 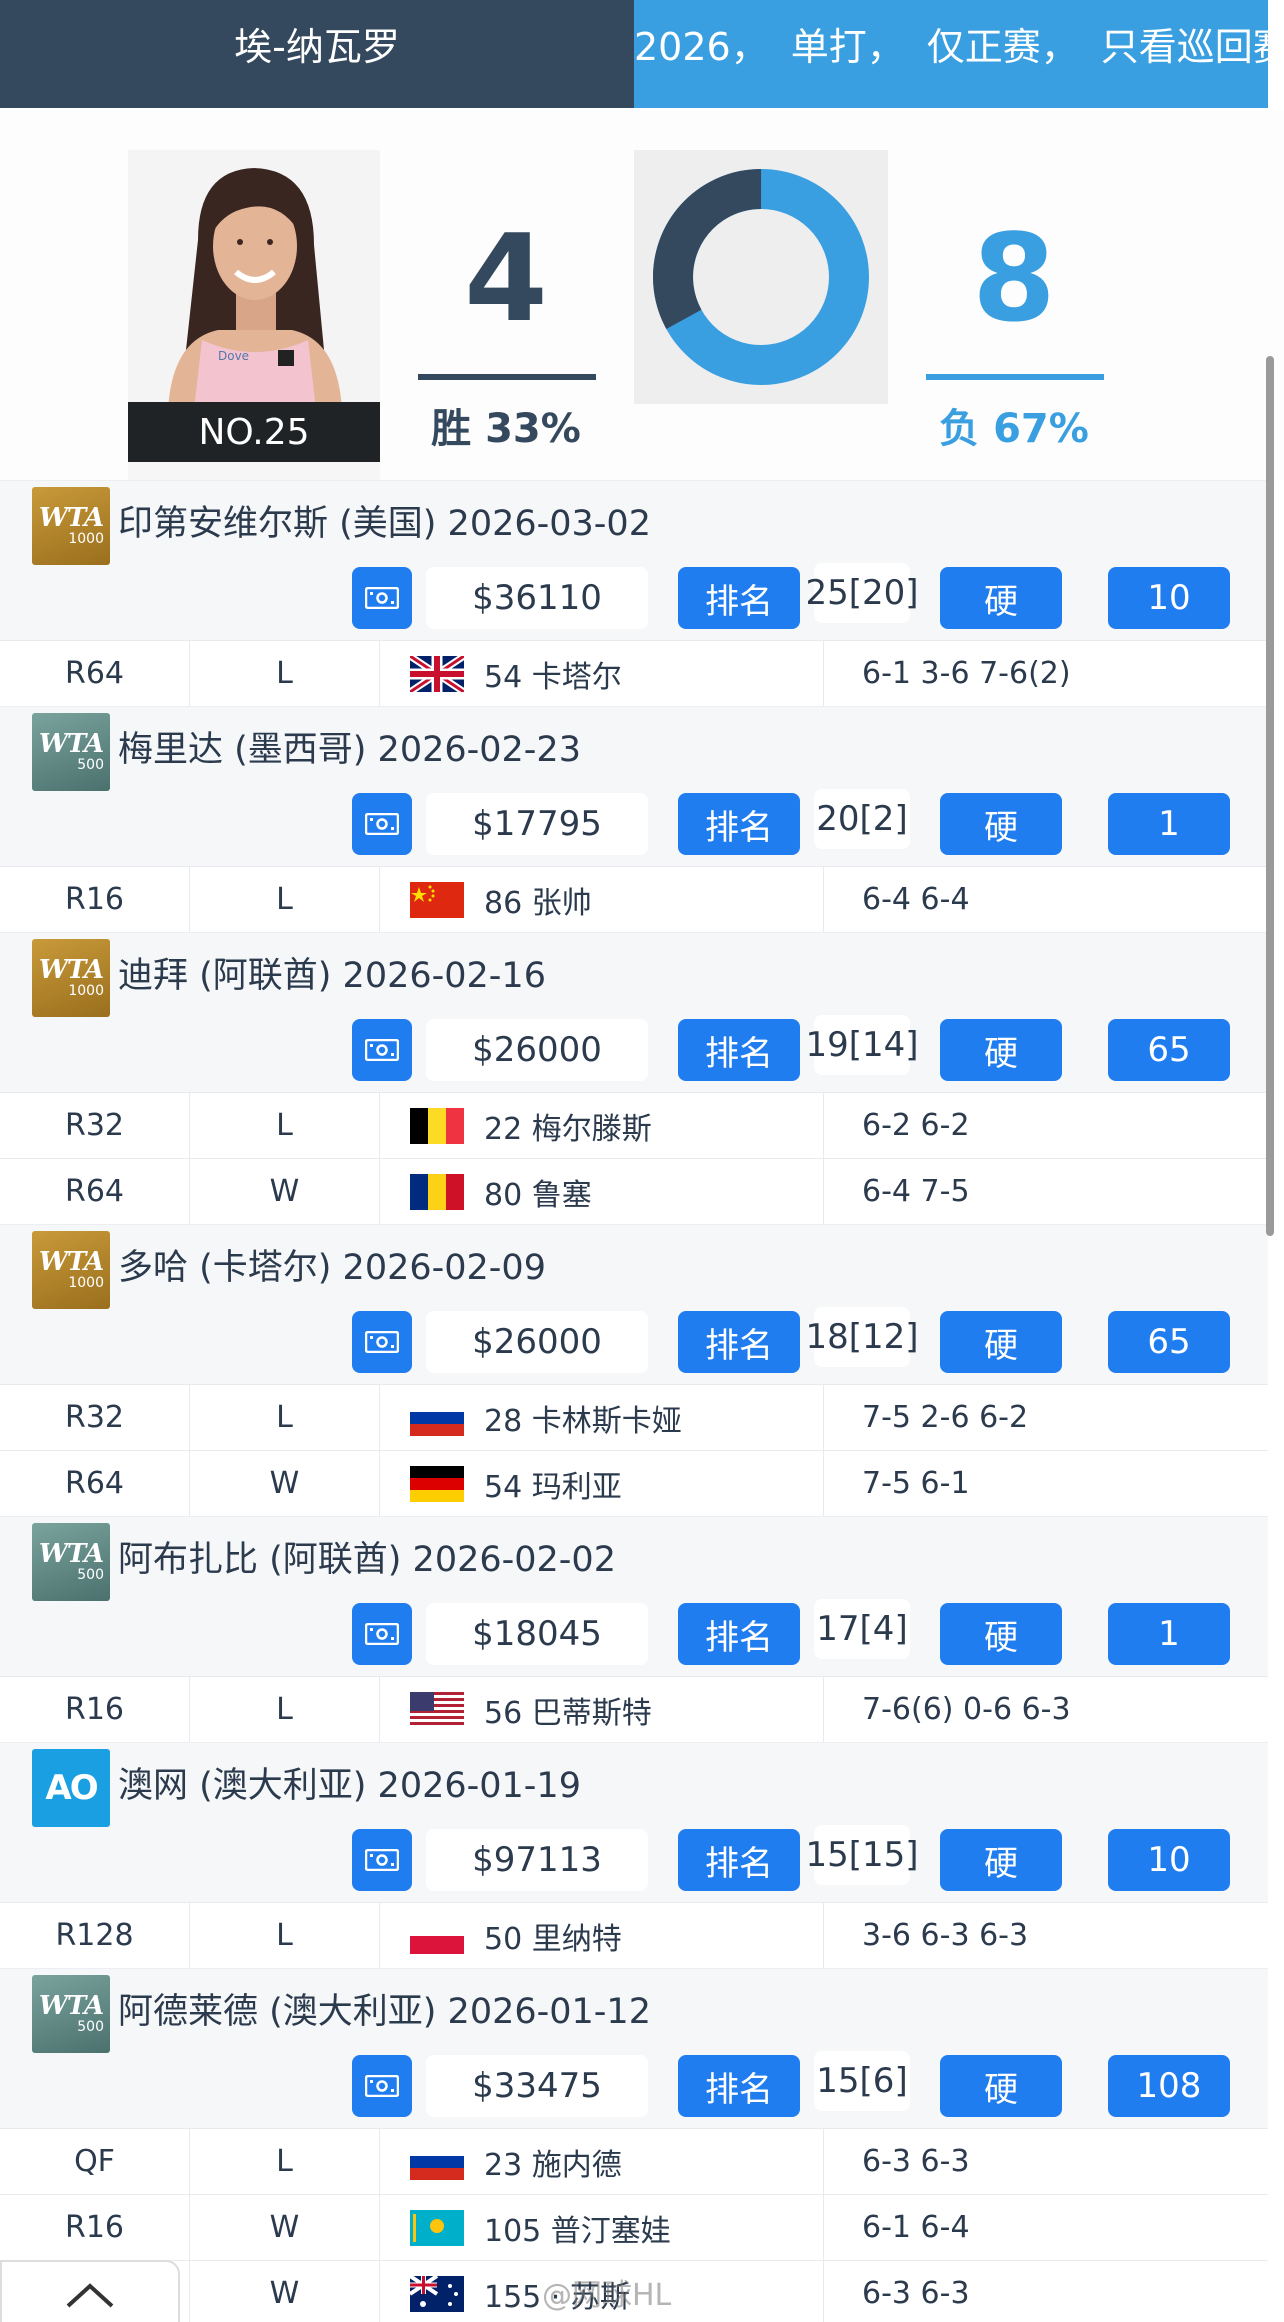 I want to click on match-round: R16, so click(x=95, y=1709).